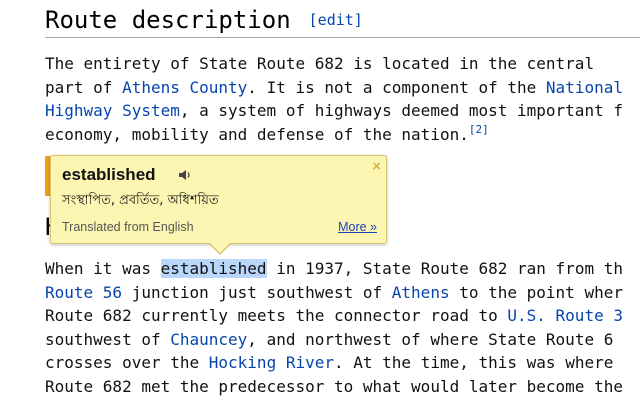  Describe the element at coordinates (421, 292) in the screenshot. I see `athens-link: Athens` at that location.